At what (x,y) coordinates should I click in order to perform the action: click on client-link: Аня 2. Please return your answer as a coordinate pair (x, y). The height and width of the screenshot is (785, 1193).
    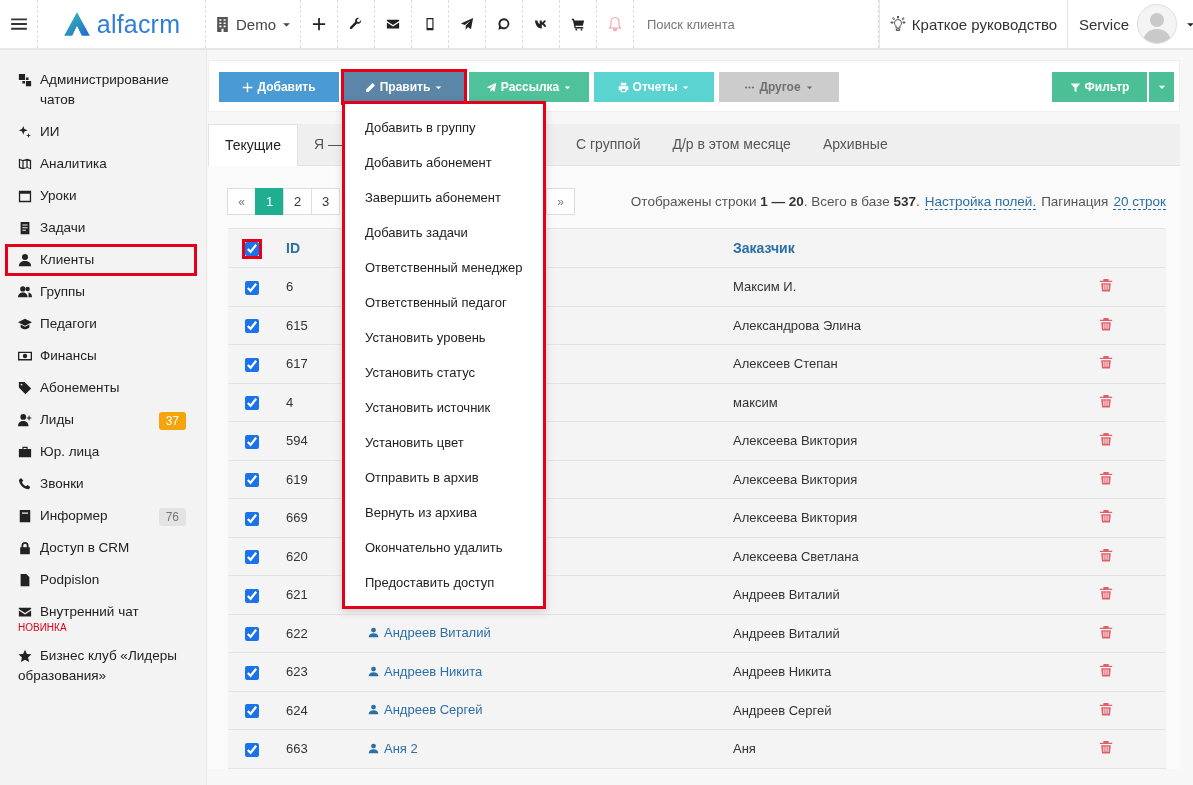
    Looking at the image, I should click on (393, 748).